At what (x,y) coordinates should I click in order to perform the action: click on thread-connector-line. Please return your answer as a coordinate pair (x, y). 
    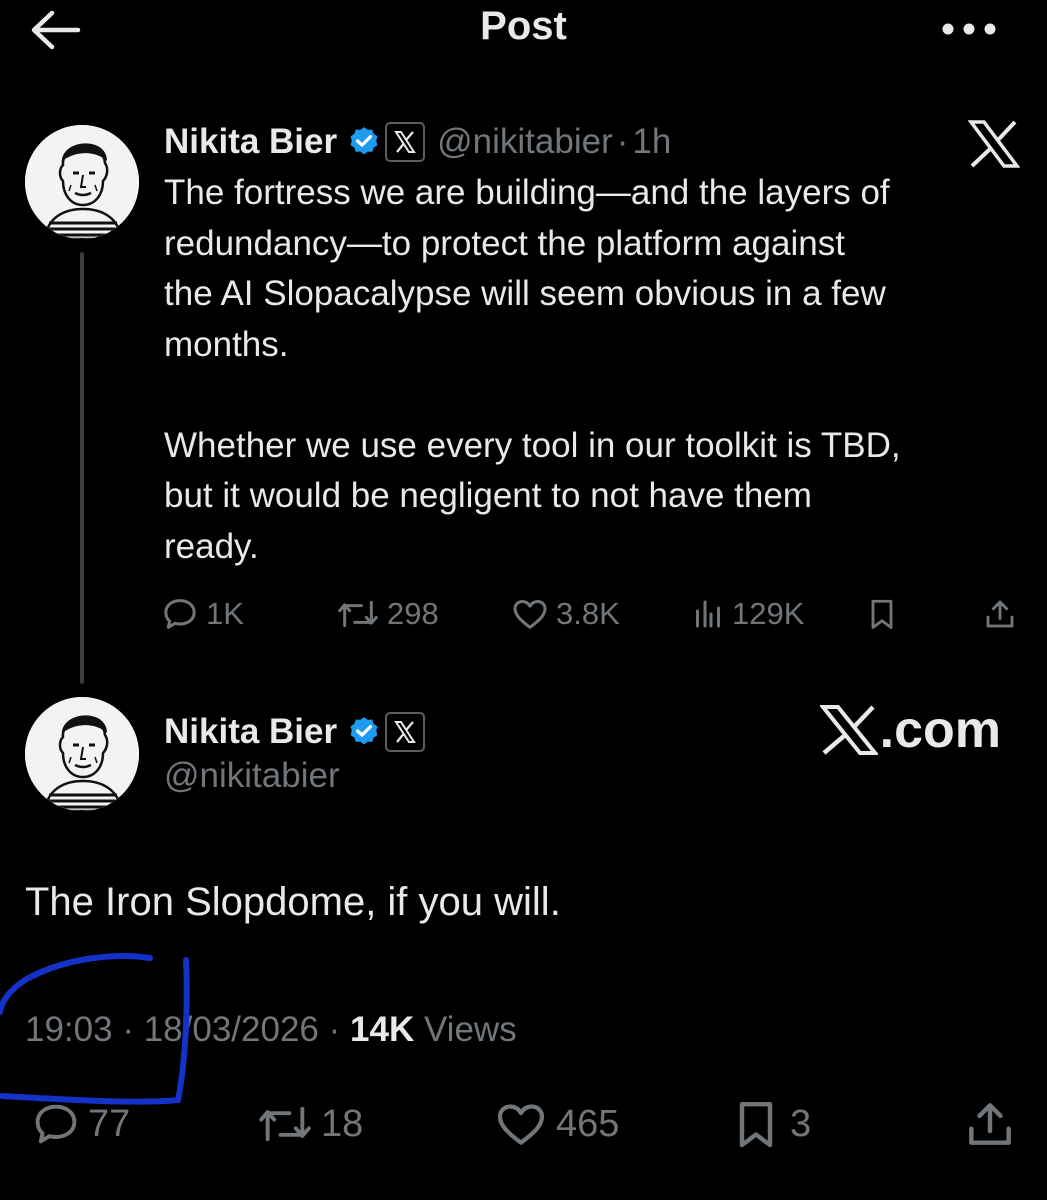
    Looking at the image, I should click on (82, 468).